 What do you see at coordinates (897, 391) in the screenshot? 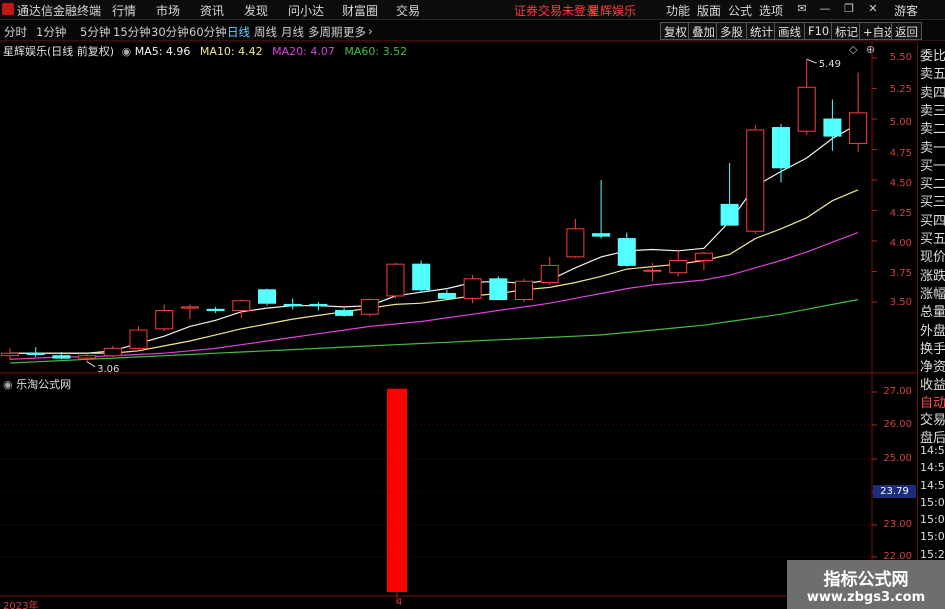
I see `sub-tick: 27.00` at bounding box center [897, 391].